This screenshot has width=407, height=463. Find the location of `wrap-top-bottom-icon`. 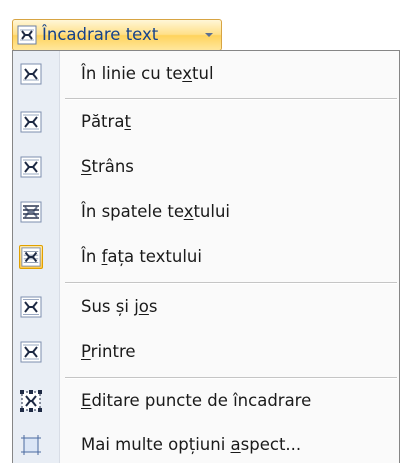

wrap-top-bottom-icon is located at coordinates (31, 307).